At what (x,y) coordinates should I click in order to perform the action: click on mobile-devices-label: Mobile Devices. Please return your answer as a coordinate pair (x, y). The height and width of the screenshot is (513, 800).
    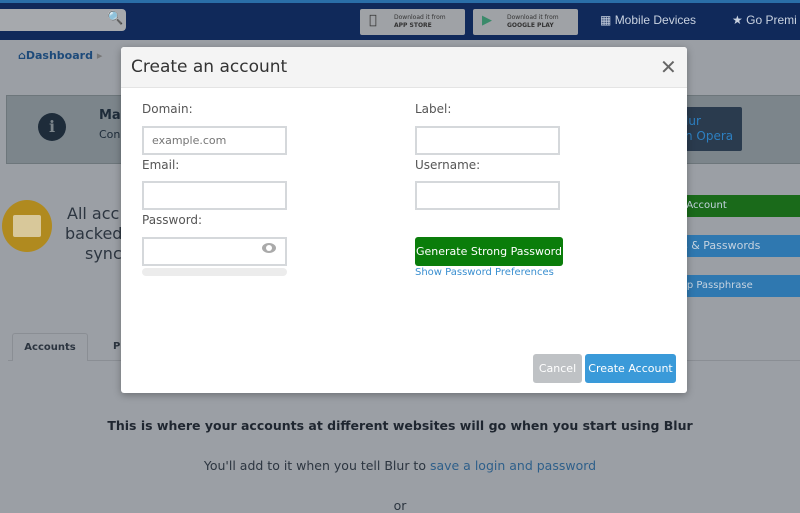
    Looking at the image, I should click on (655, 20).